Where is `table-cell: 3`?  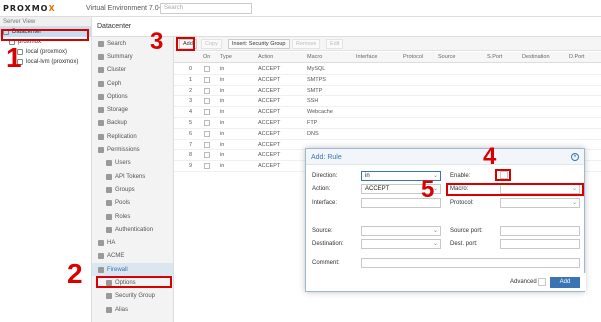
table-cell: 3 is located at coordinates (191, 101).